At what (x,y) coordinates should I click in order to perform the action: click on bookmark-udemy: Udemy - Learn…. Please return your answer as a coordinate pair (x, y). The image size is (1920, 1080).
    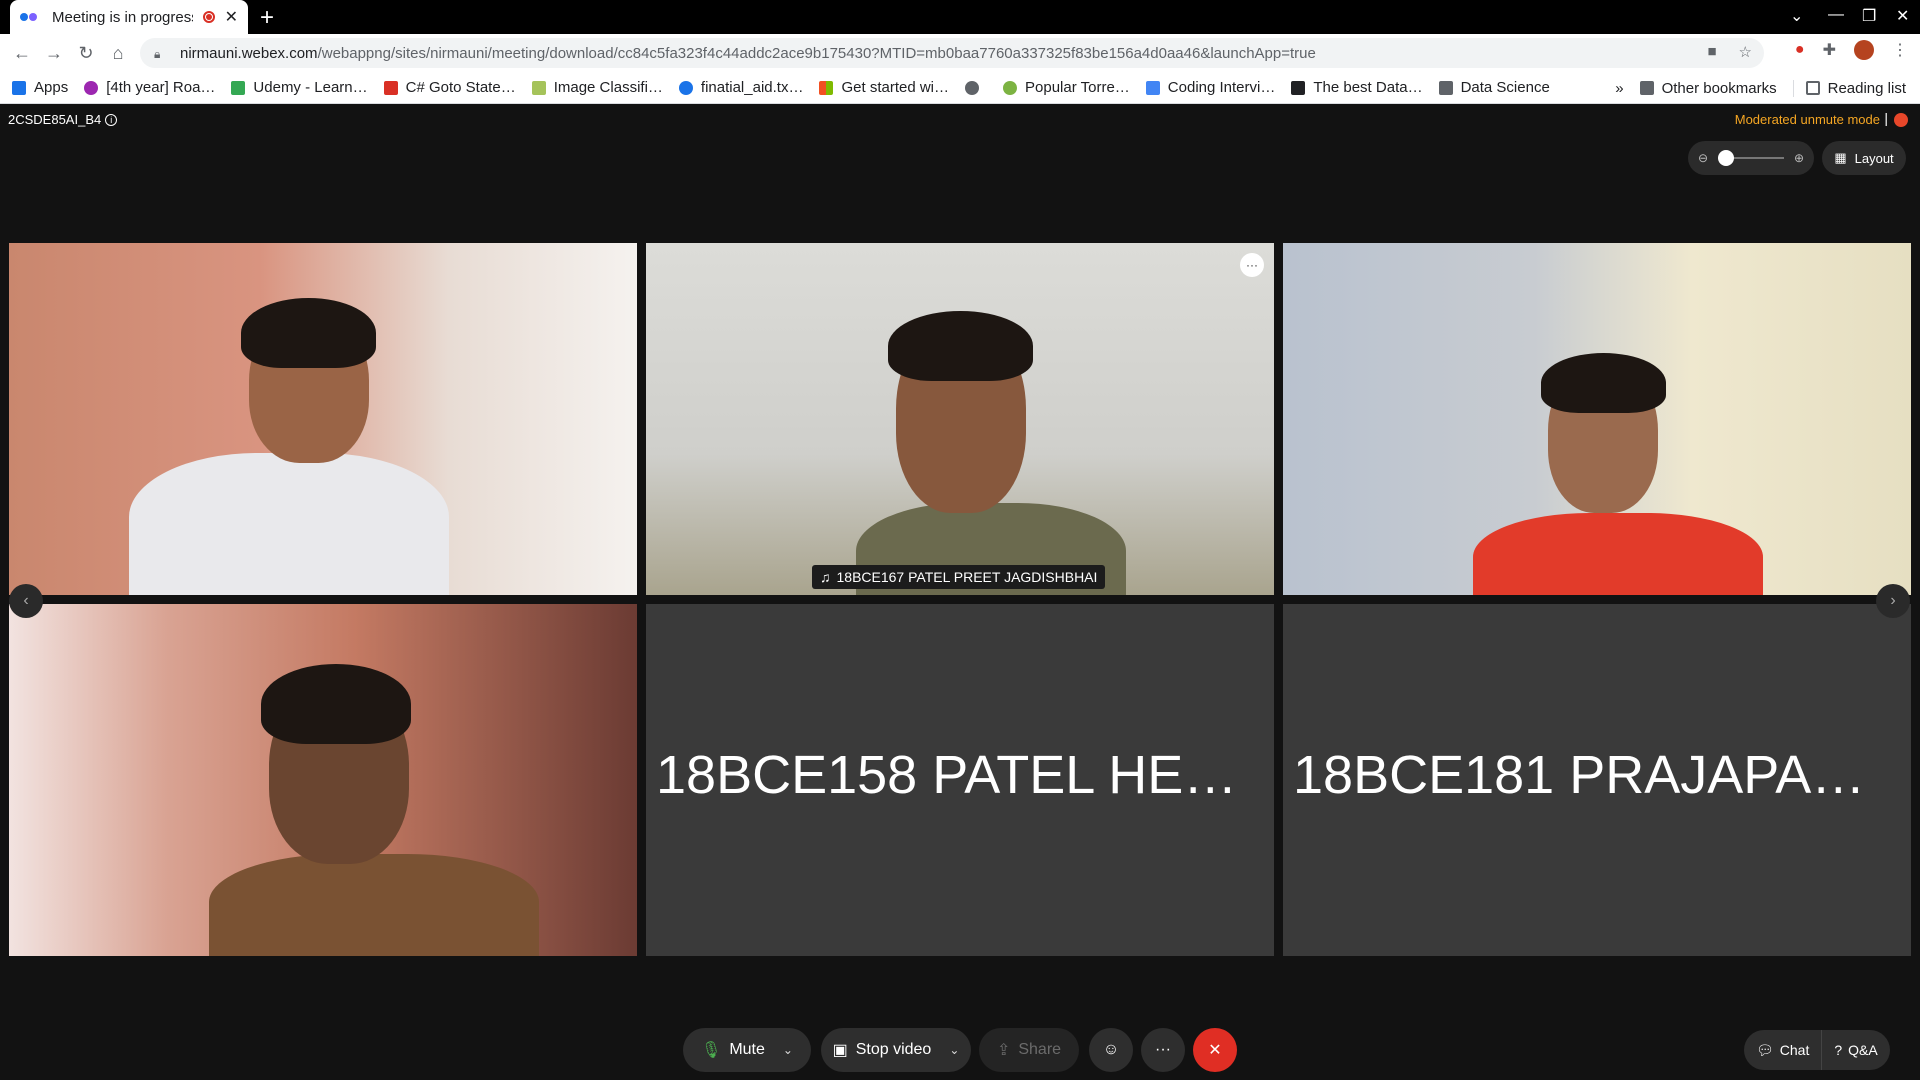
    Looking at the image, I should click on (299, 87).